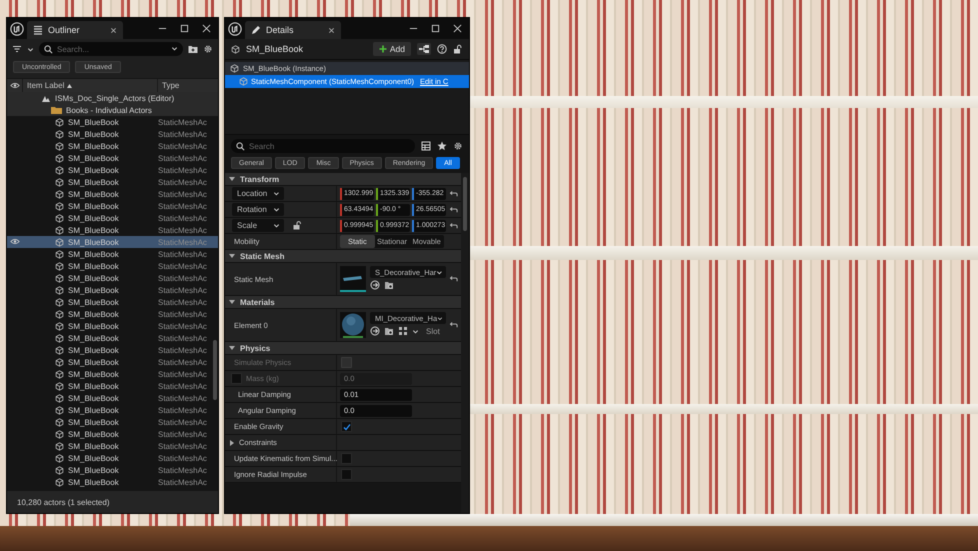 Image resolution: width=978 pixels, height=551 pixels. I want to click on search-field: Search, so click(323, 146).